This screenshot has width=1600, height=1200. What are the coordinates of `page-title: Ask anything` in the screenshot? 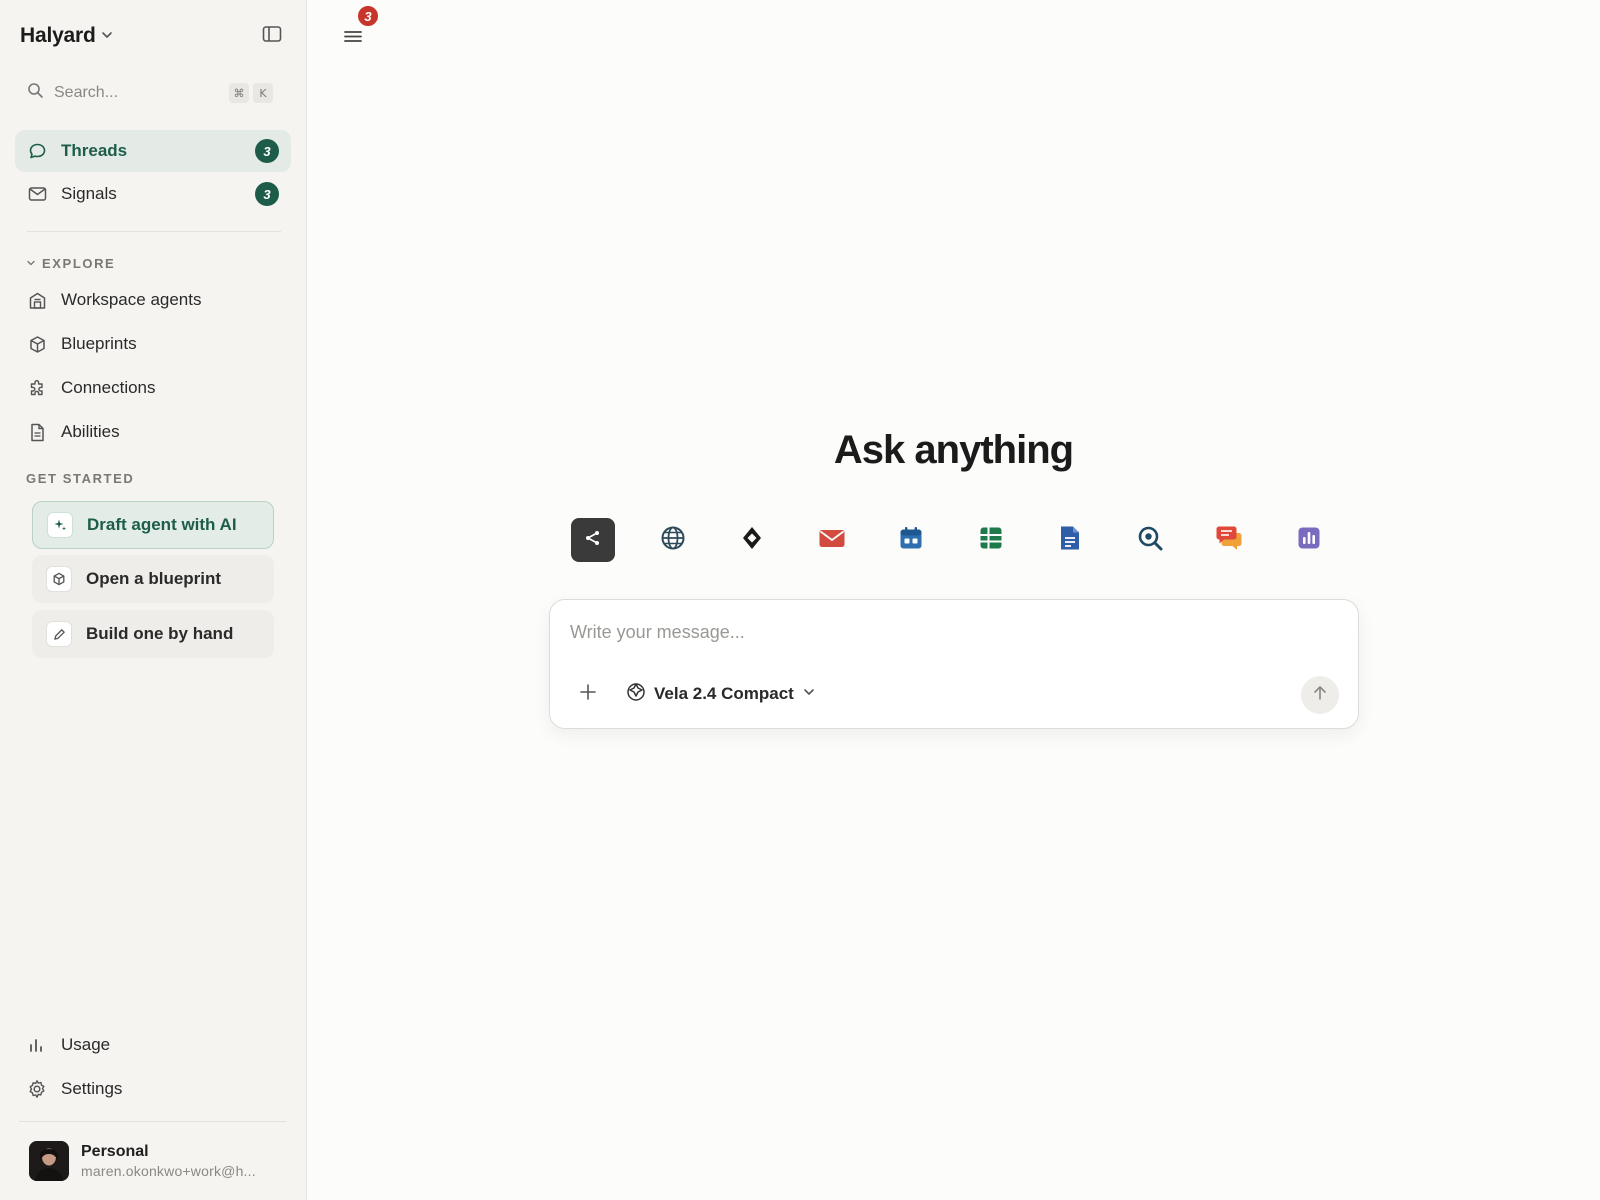 It's located at (953, 450).